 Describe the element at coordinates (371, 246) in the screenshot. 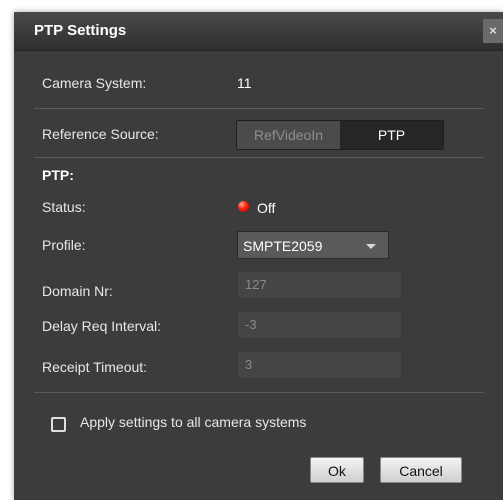

I see `chevron-down-icon` at that location.